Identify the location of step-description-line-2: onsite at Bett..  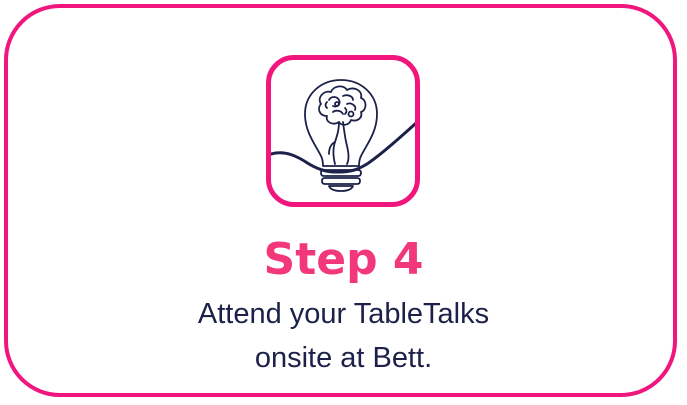
(343, 358).